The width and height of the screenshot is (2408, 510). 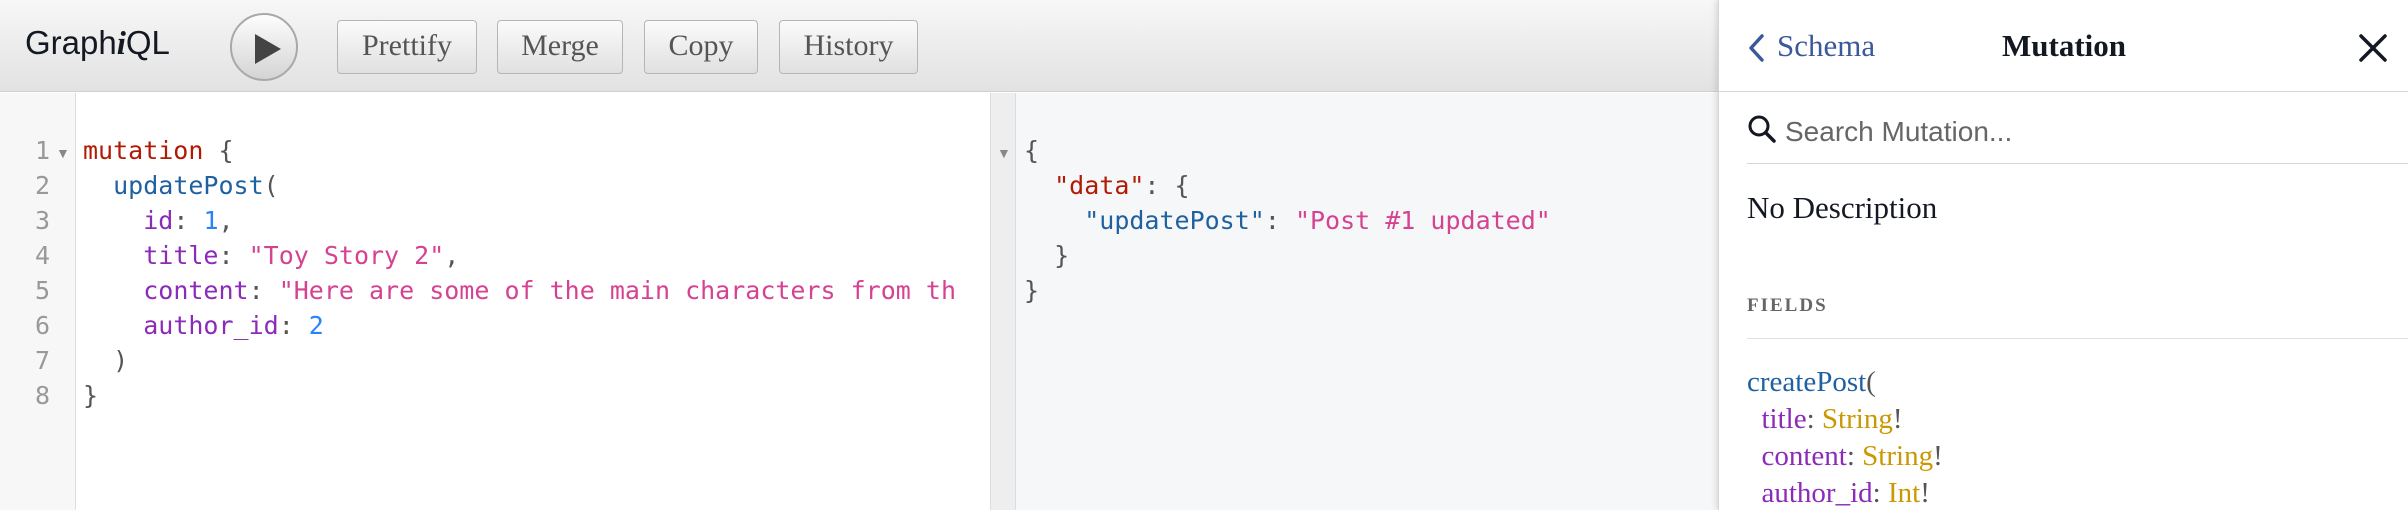 I want to click on line-number: 3, so click(x=42, y=220).